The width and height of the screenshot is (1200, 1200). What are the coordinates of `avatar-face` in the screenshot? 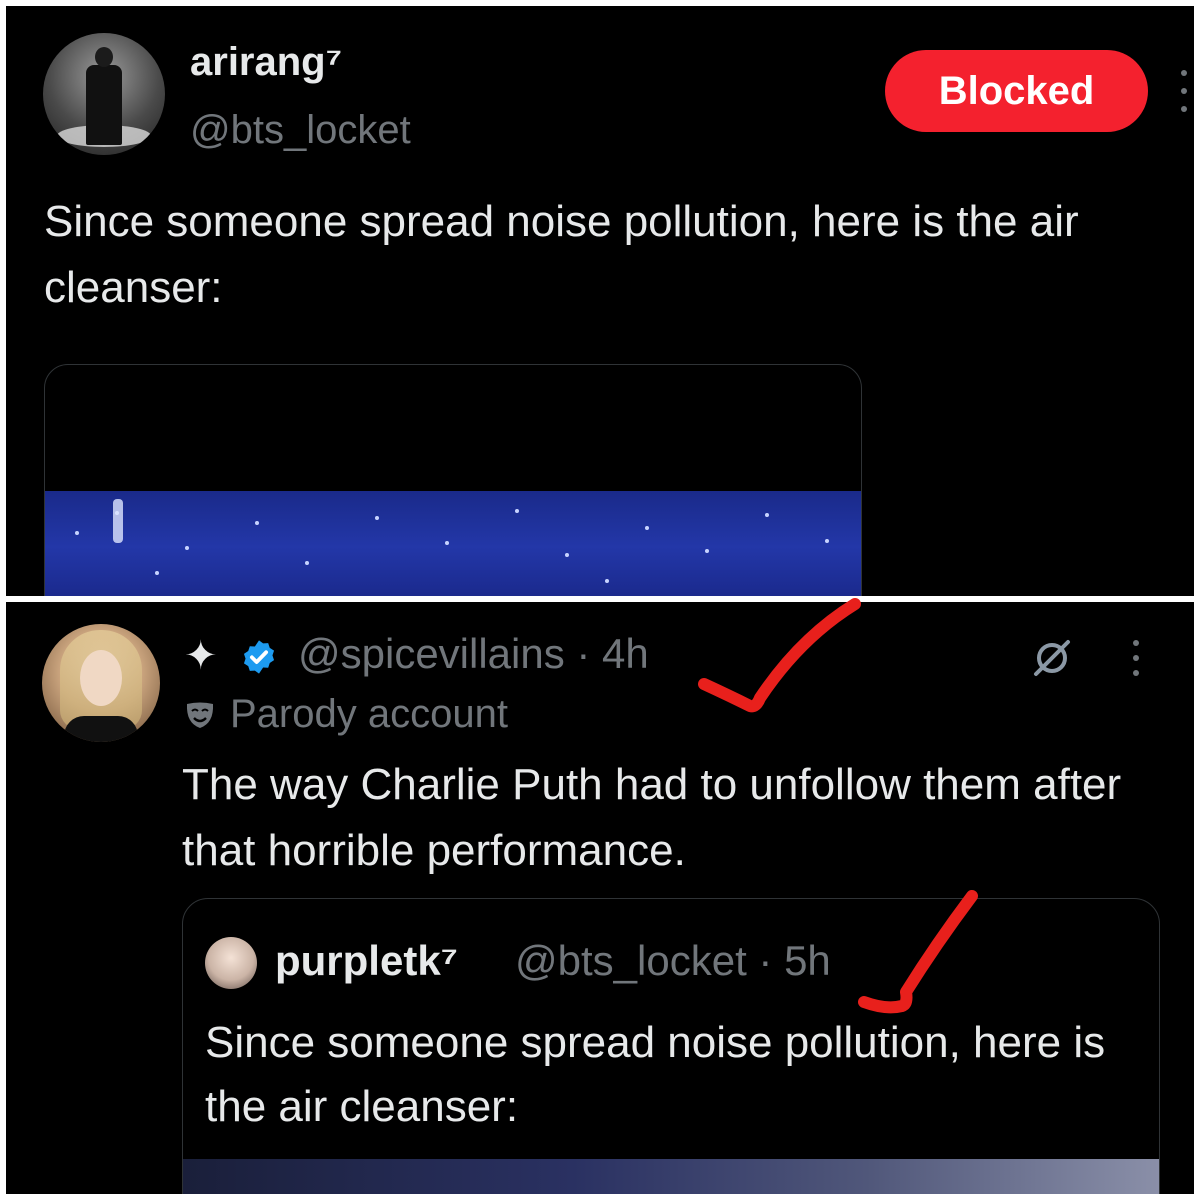 It's located at (101, 678).